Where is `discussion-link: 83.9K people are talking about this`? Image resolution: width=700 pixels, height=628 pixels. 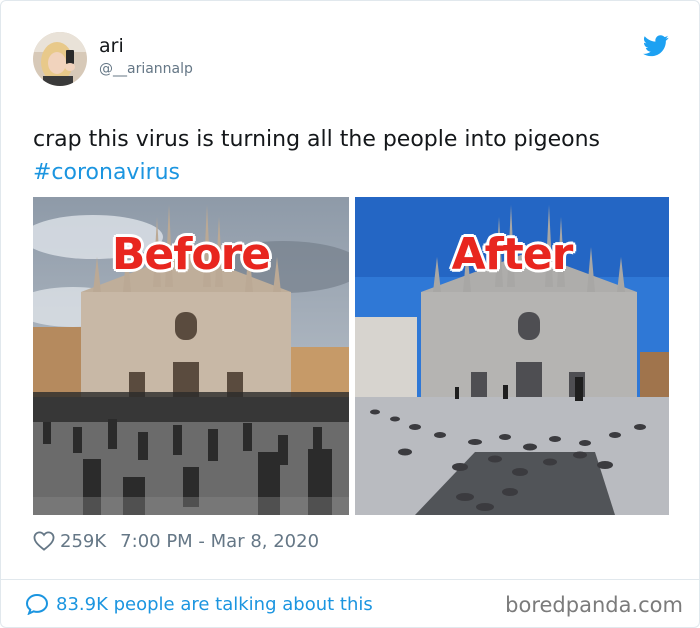
discussion-link: 83.9K people are talking about this is located at coordinates (199, 604).